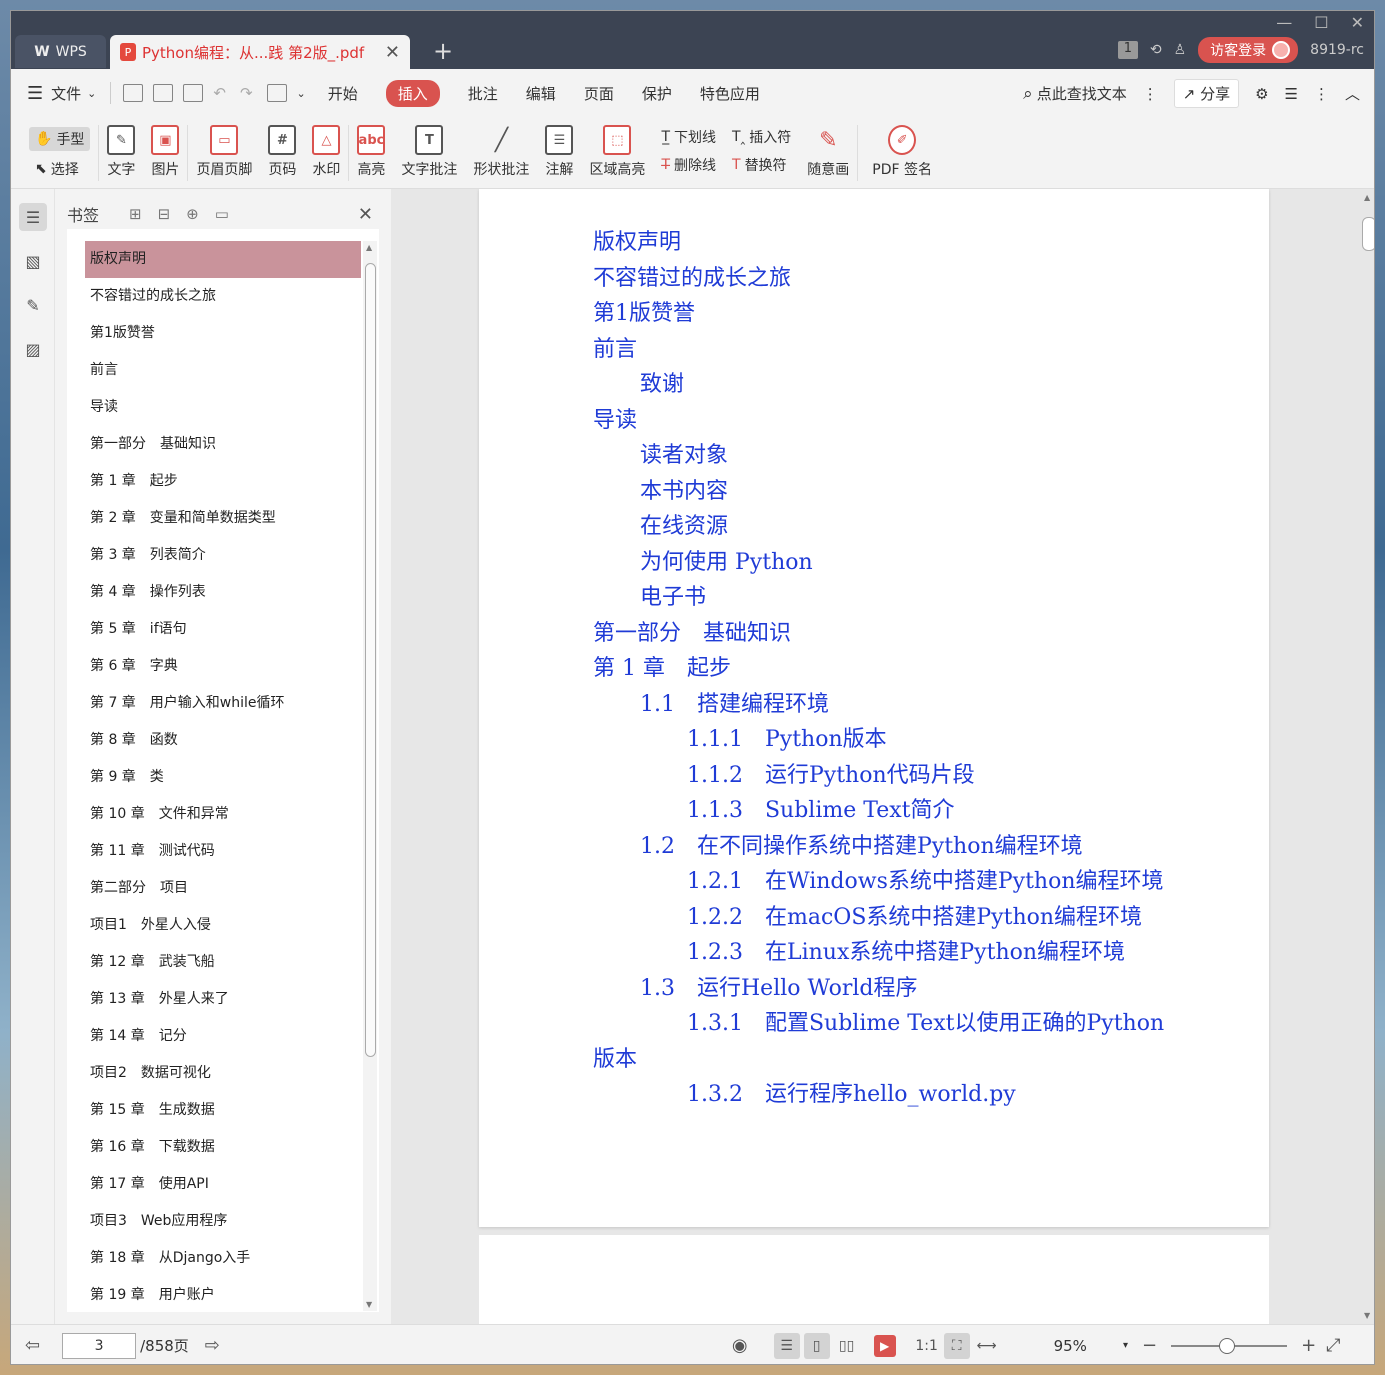  Describe the element at coordinates (223, 518) in the screenshot. I see `bookmark-item: 第 2 章 变量和简单数据类型` at that location.